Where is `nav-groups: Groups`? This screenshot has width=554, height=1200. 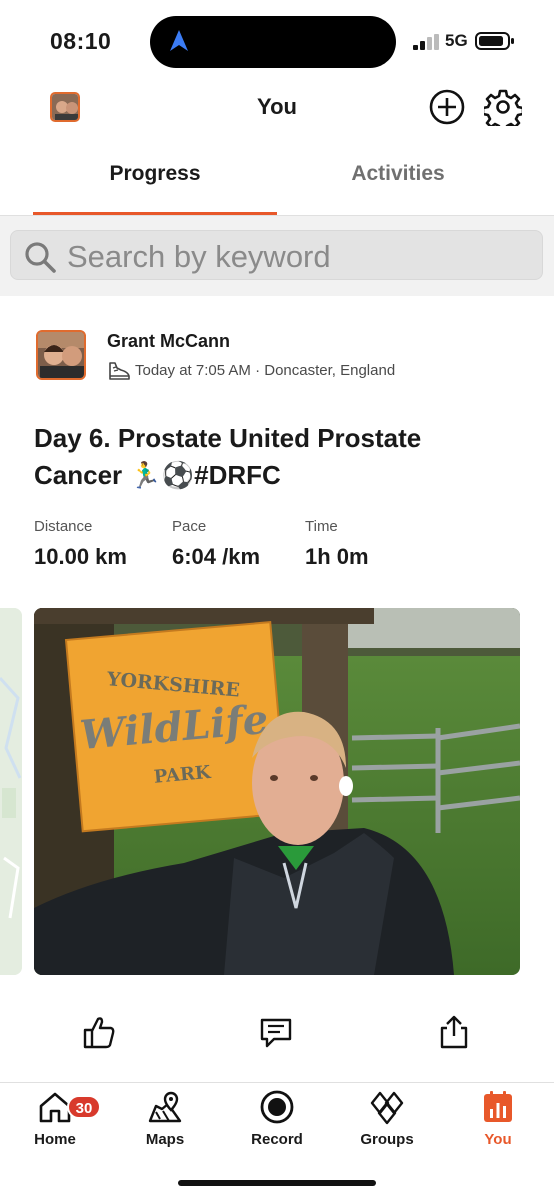 nav-groups: Groups is located at coordinates (387, 1124).